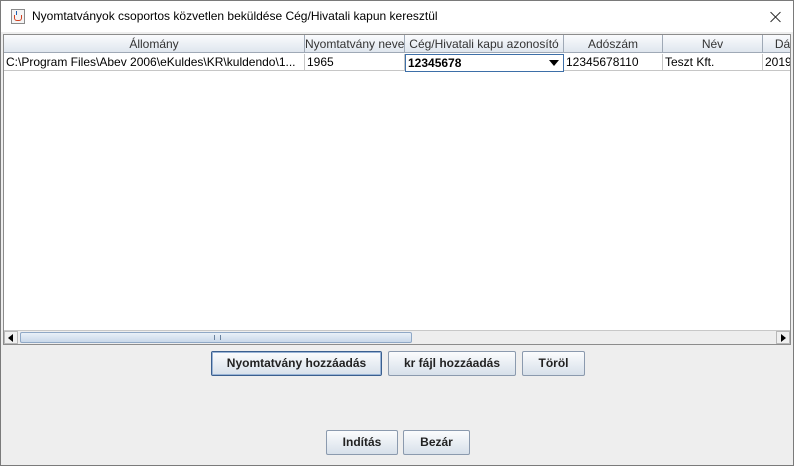 This screenshot has height=466, width=794. I want to click on add-kr-file-button: kr fájl hozzáadás, so click(452, 363).